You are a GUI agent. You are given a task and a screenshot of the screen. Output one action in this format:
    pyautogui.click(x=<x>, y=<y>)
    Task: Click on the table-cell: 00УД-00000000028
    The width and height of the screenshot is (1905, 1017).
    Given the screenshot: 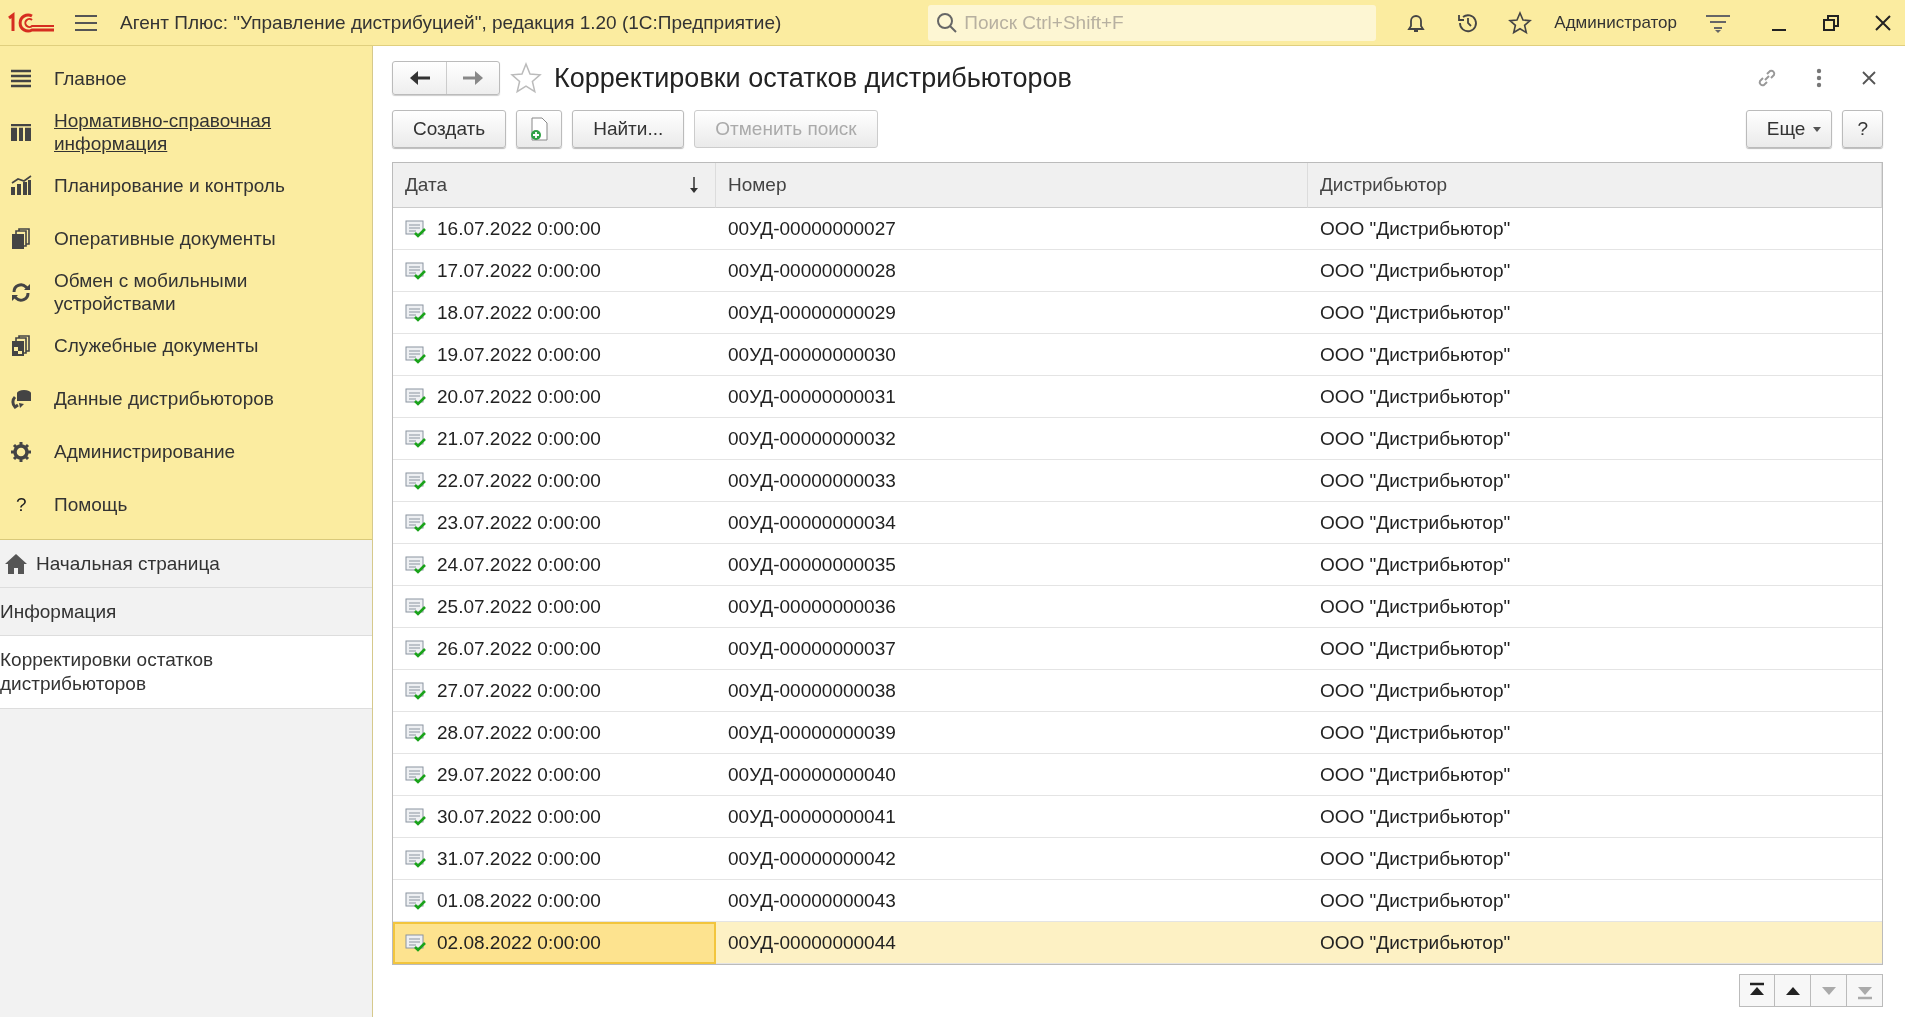 What is the action you would take?
    pyautogui.click(x=1012, y=271)
    